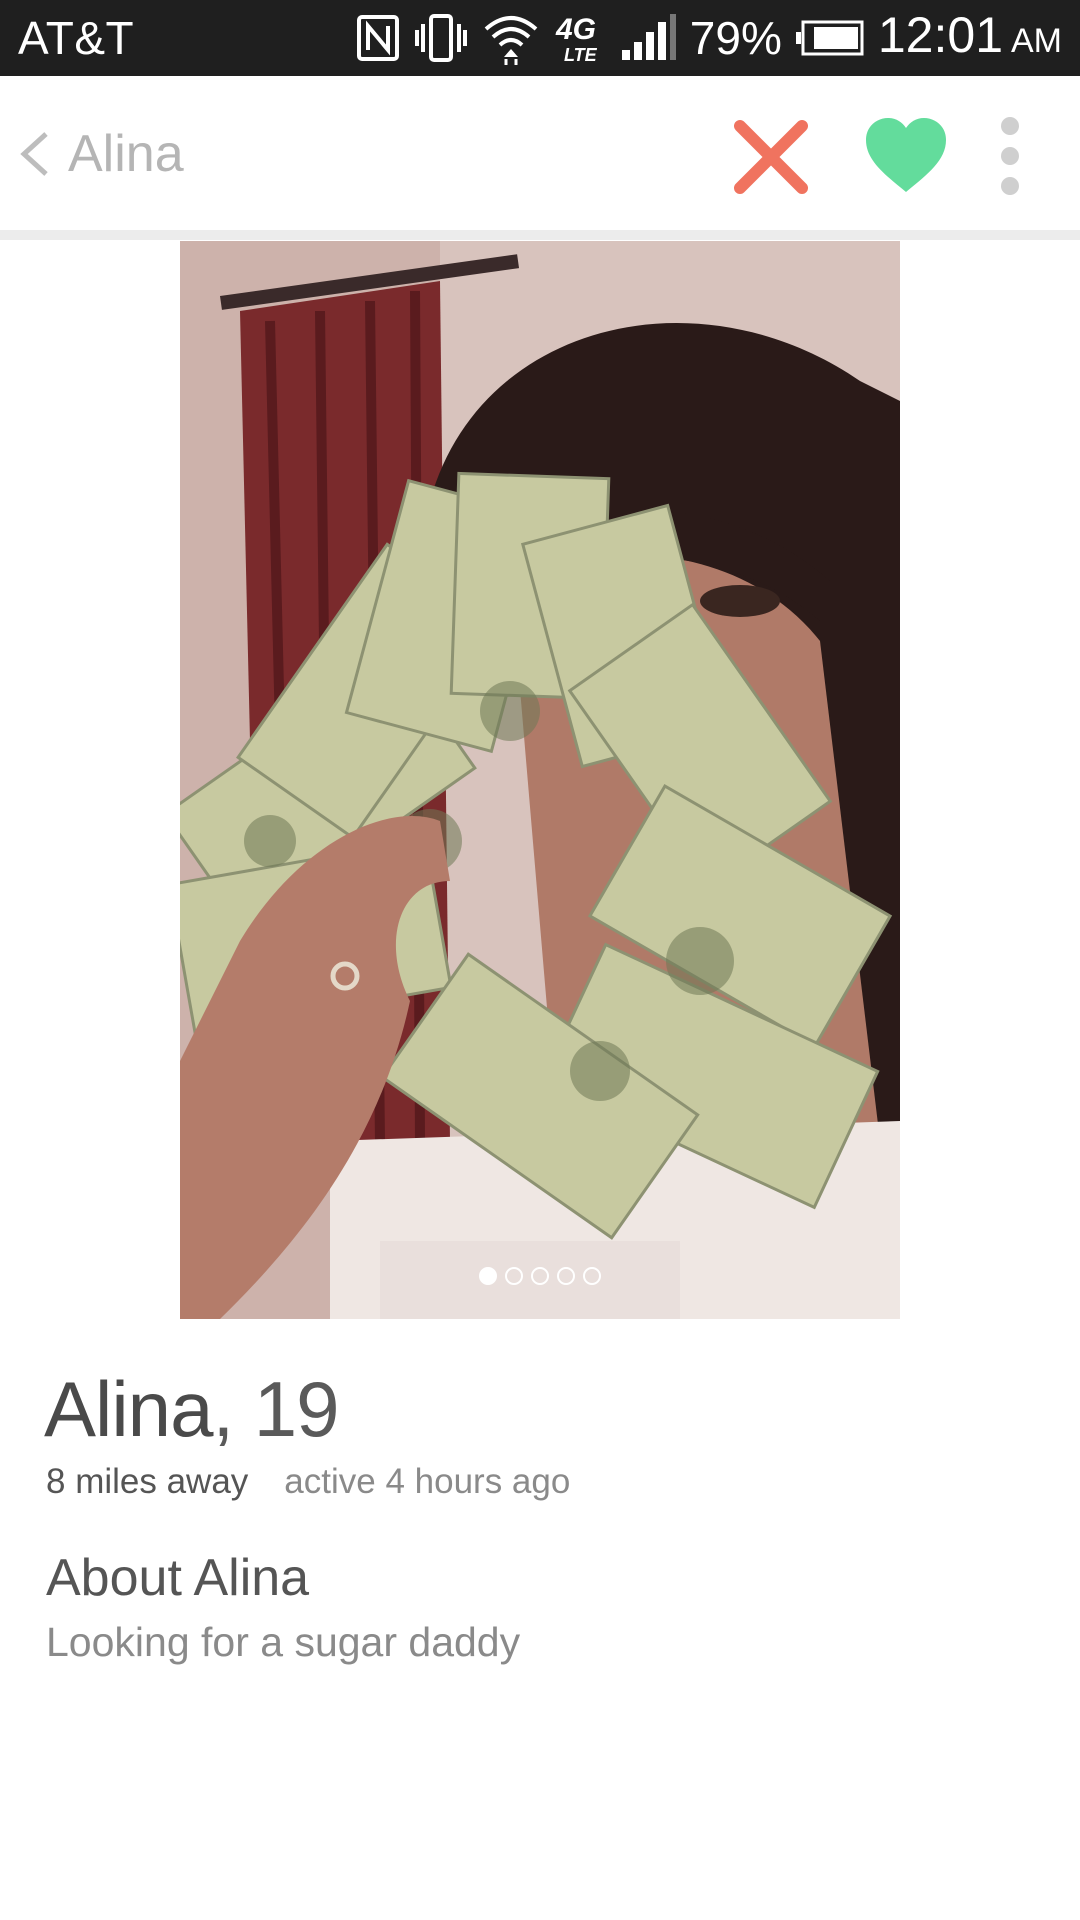 The width and height of the screenshot is (1080, 1920). I want to click on more-vertical-icon, so click(1010, 156).